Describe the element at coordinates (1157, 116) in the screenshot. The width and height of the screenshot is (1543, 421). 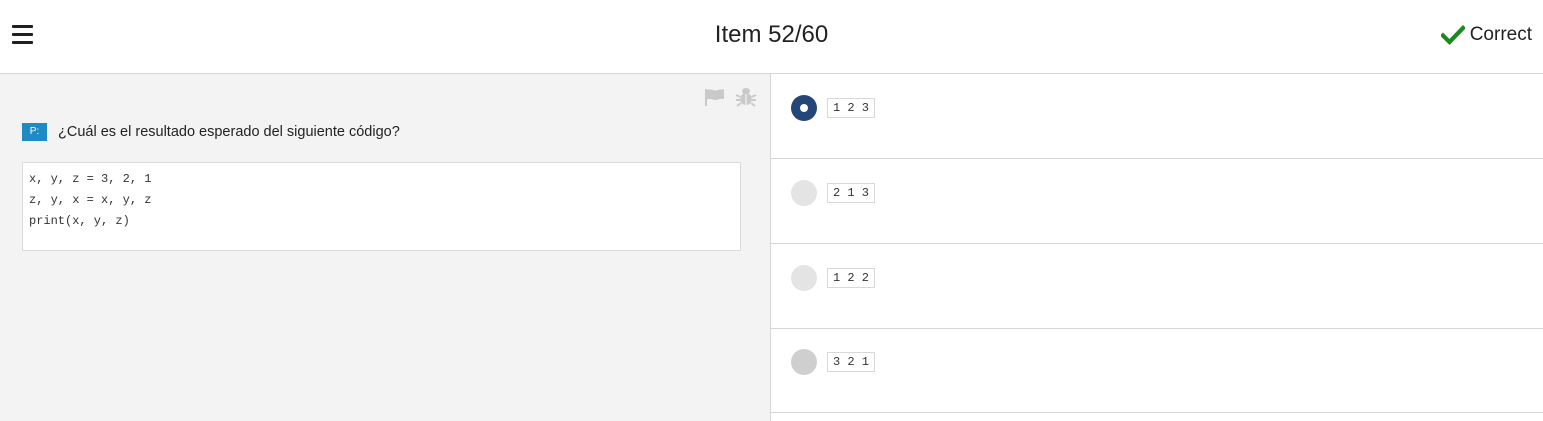
I see `answer-option-1: 1 2 3` at that location.